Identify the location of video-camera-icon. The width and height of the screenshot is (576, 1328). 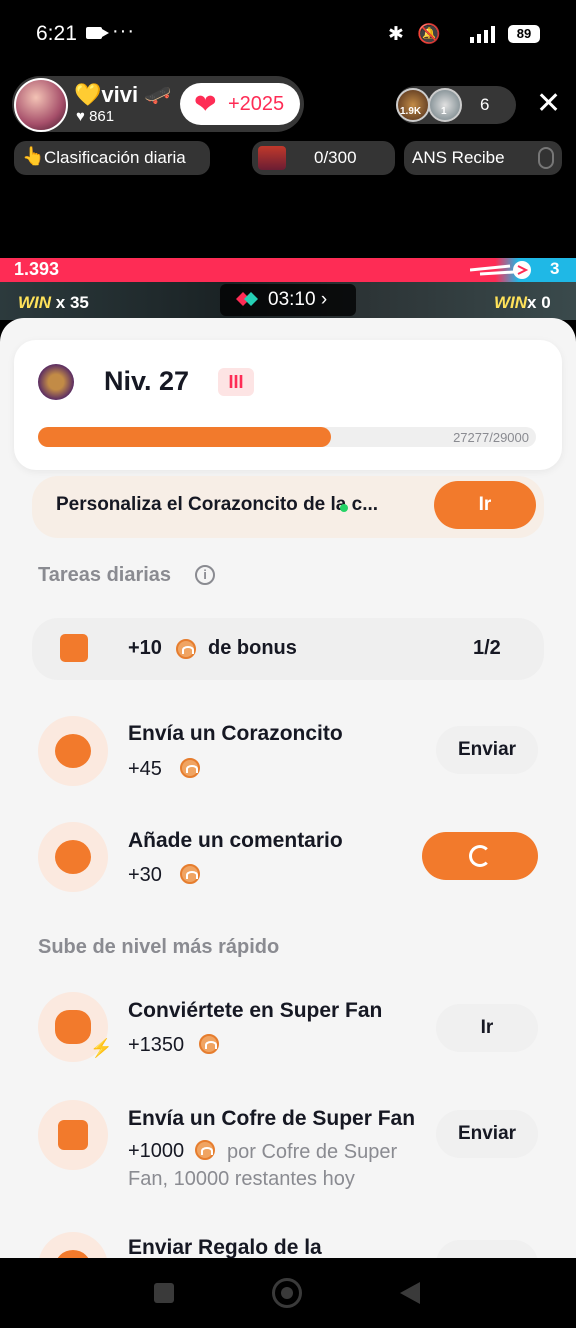
(97, 33).